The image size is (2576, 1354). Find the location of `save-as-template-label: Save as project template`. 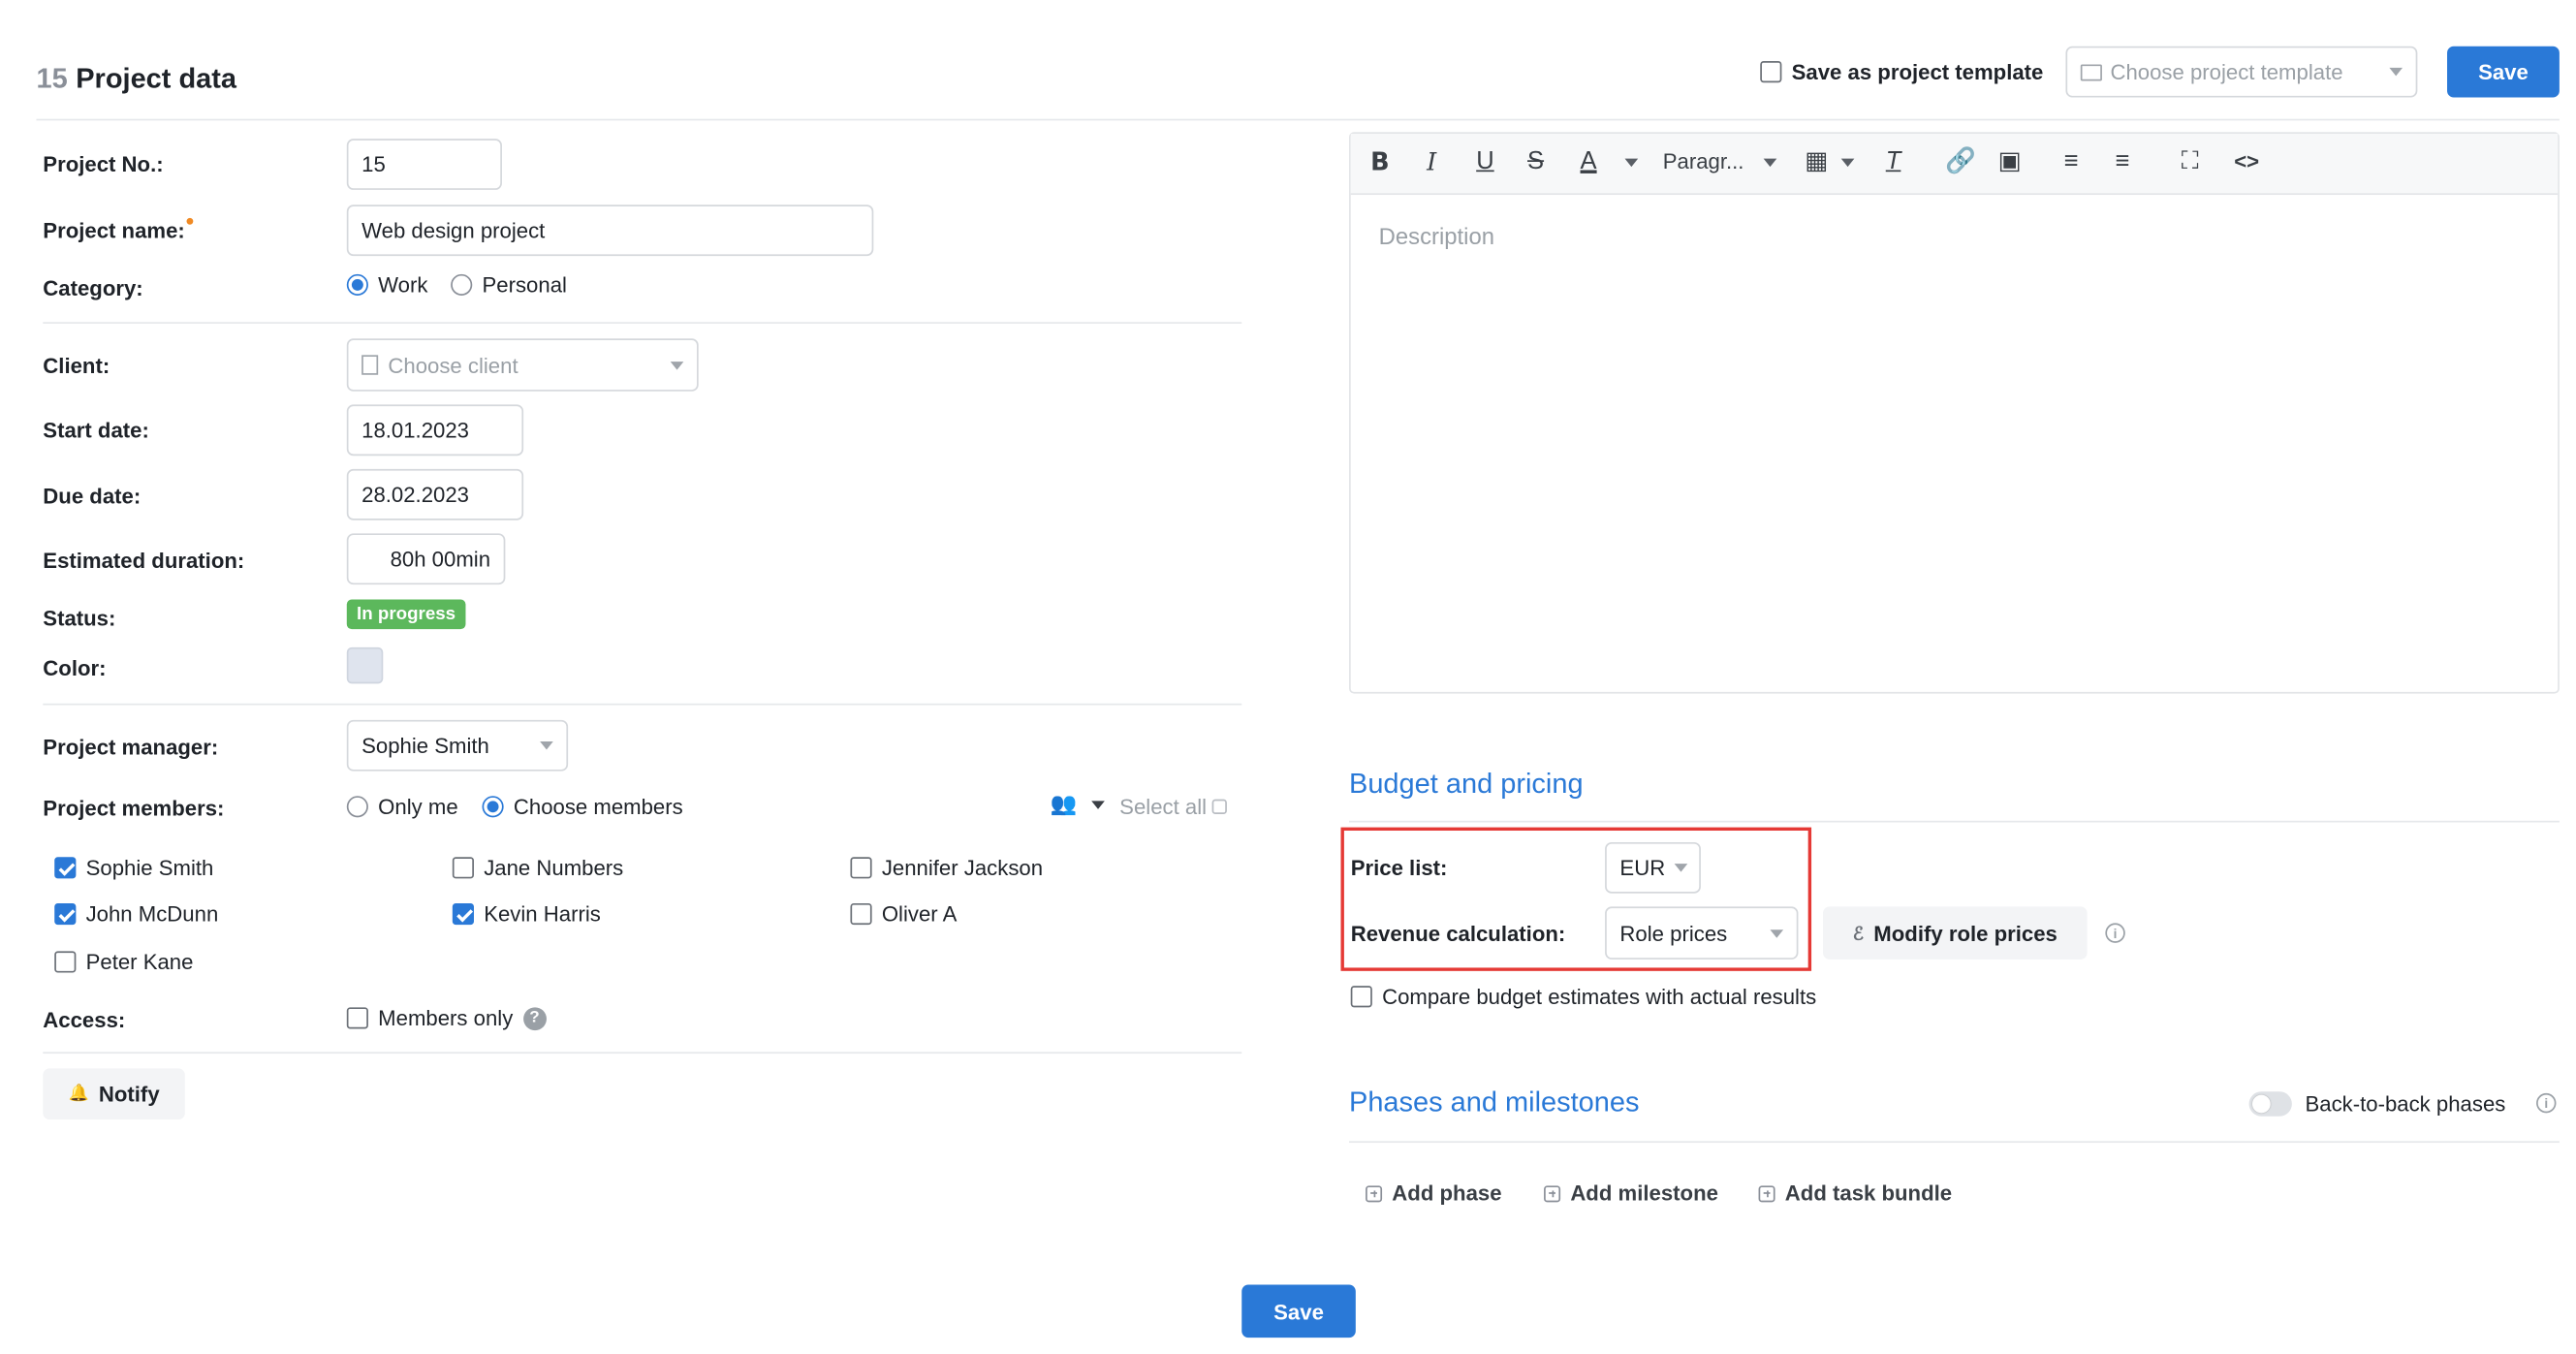

save-as-template-label: Save as project template is located at coordinates (1917, 71).